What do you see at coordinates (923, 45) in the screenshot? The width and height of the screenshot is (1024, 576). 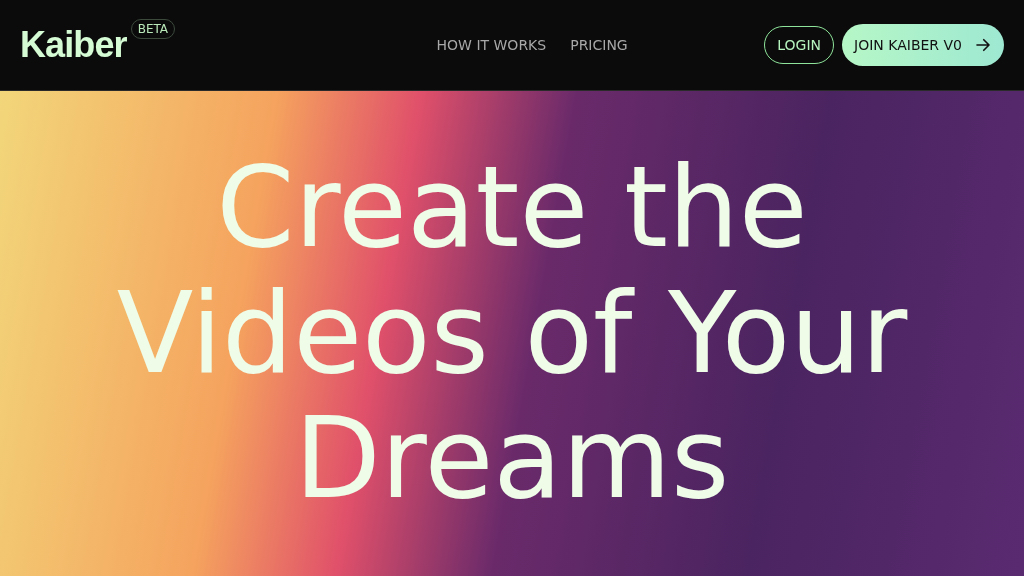 I see `join-button: JOIN KAIBER V0` at bounding box center [923, 45].